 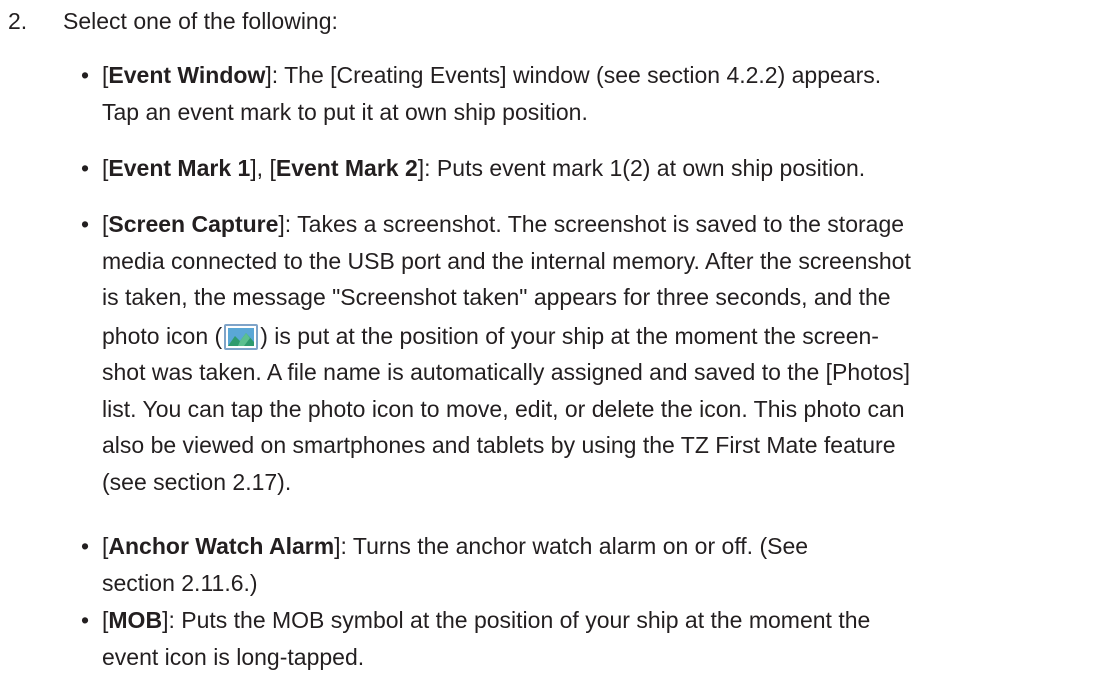 What do you see at coordinates (597, 583) in the screenshot?
I see `item-text: section 2.11.6.)` at bounding box center [597, 583].